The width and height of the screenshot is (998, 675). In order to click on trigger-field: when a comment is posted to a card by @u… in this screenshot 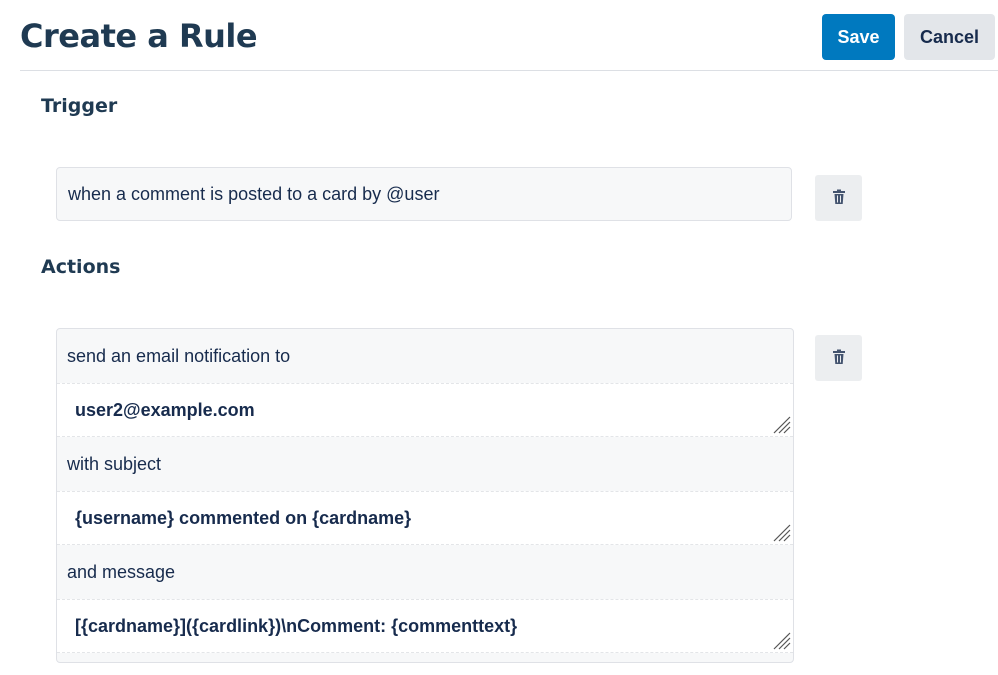, I will do `click(424, 194)`.